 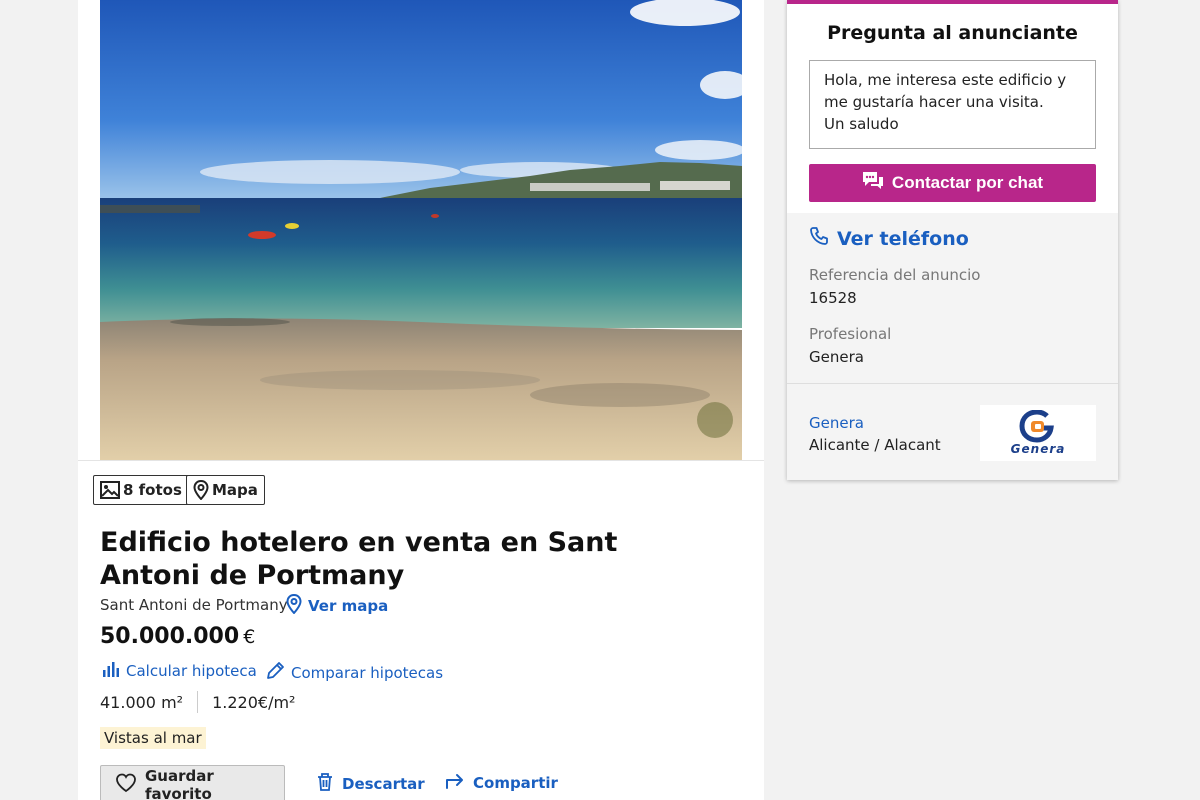 I want to click on professional-value: Genera, so click(x=836, y=357).